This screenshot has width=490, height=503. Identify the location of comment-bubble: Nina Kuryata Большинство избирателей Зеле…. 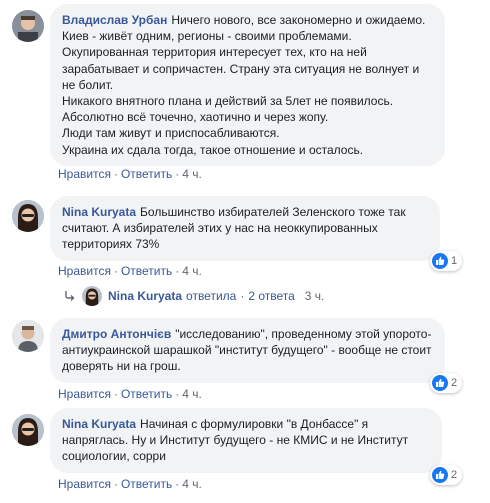
(245, 228).